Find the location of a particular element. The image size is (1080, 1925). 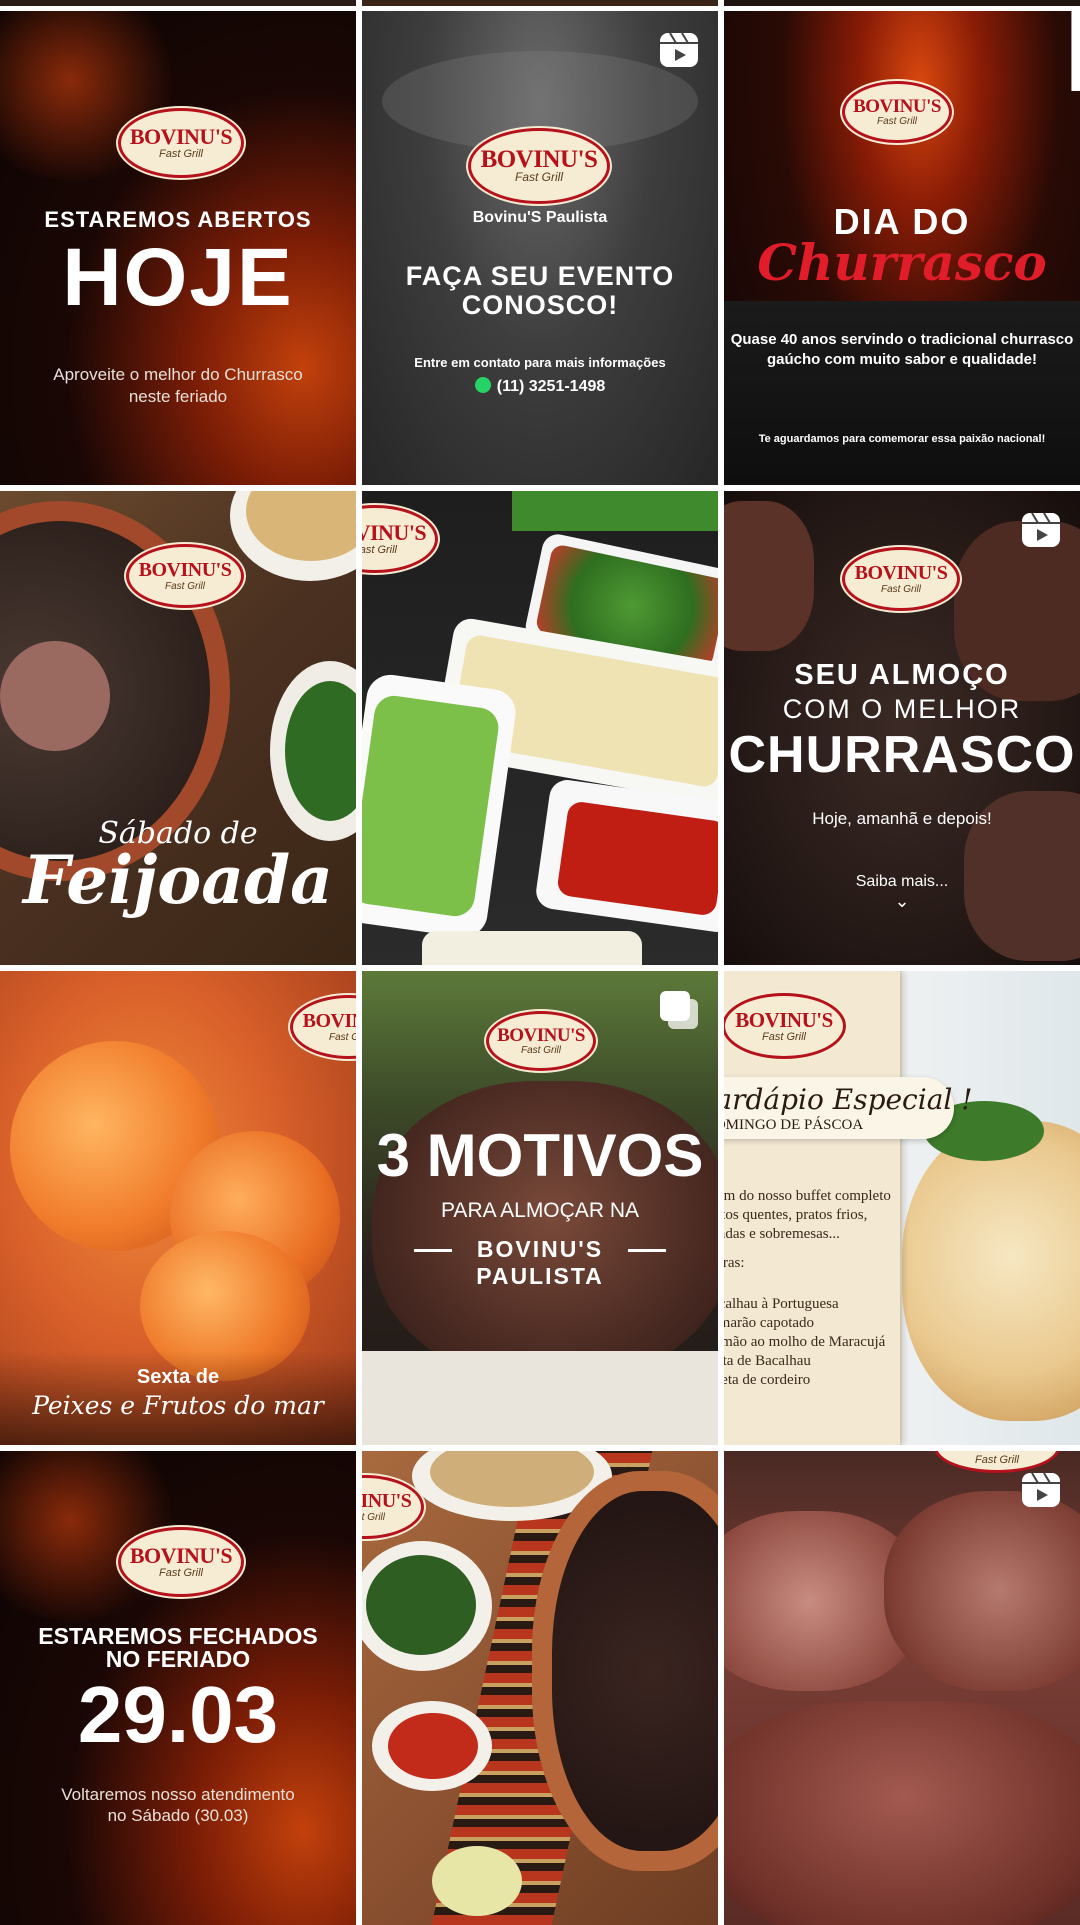

menu-item: Torta de Bacalhau is located at coordinates (767, 1361).